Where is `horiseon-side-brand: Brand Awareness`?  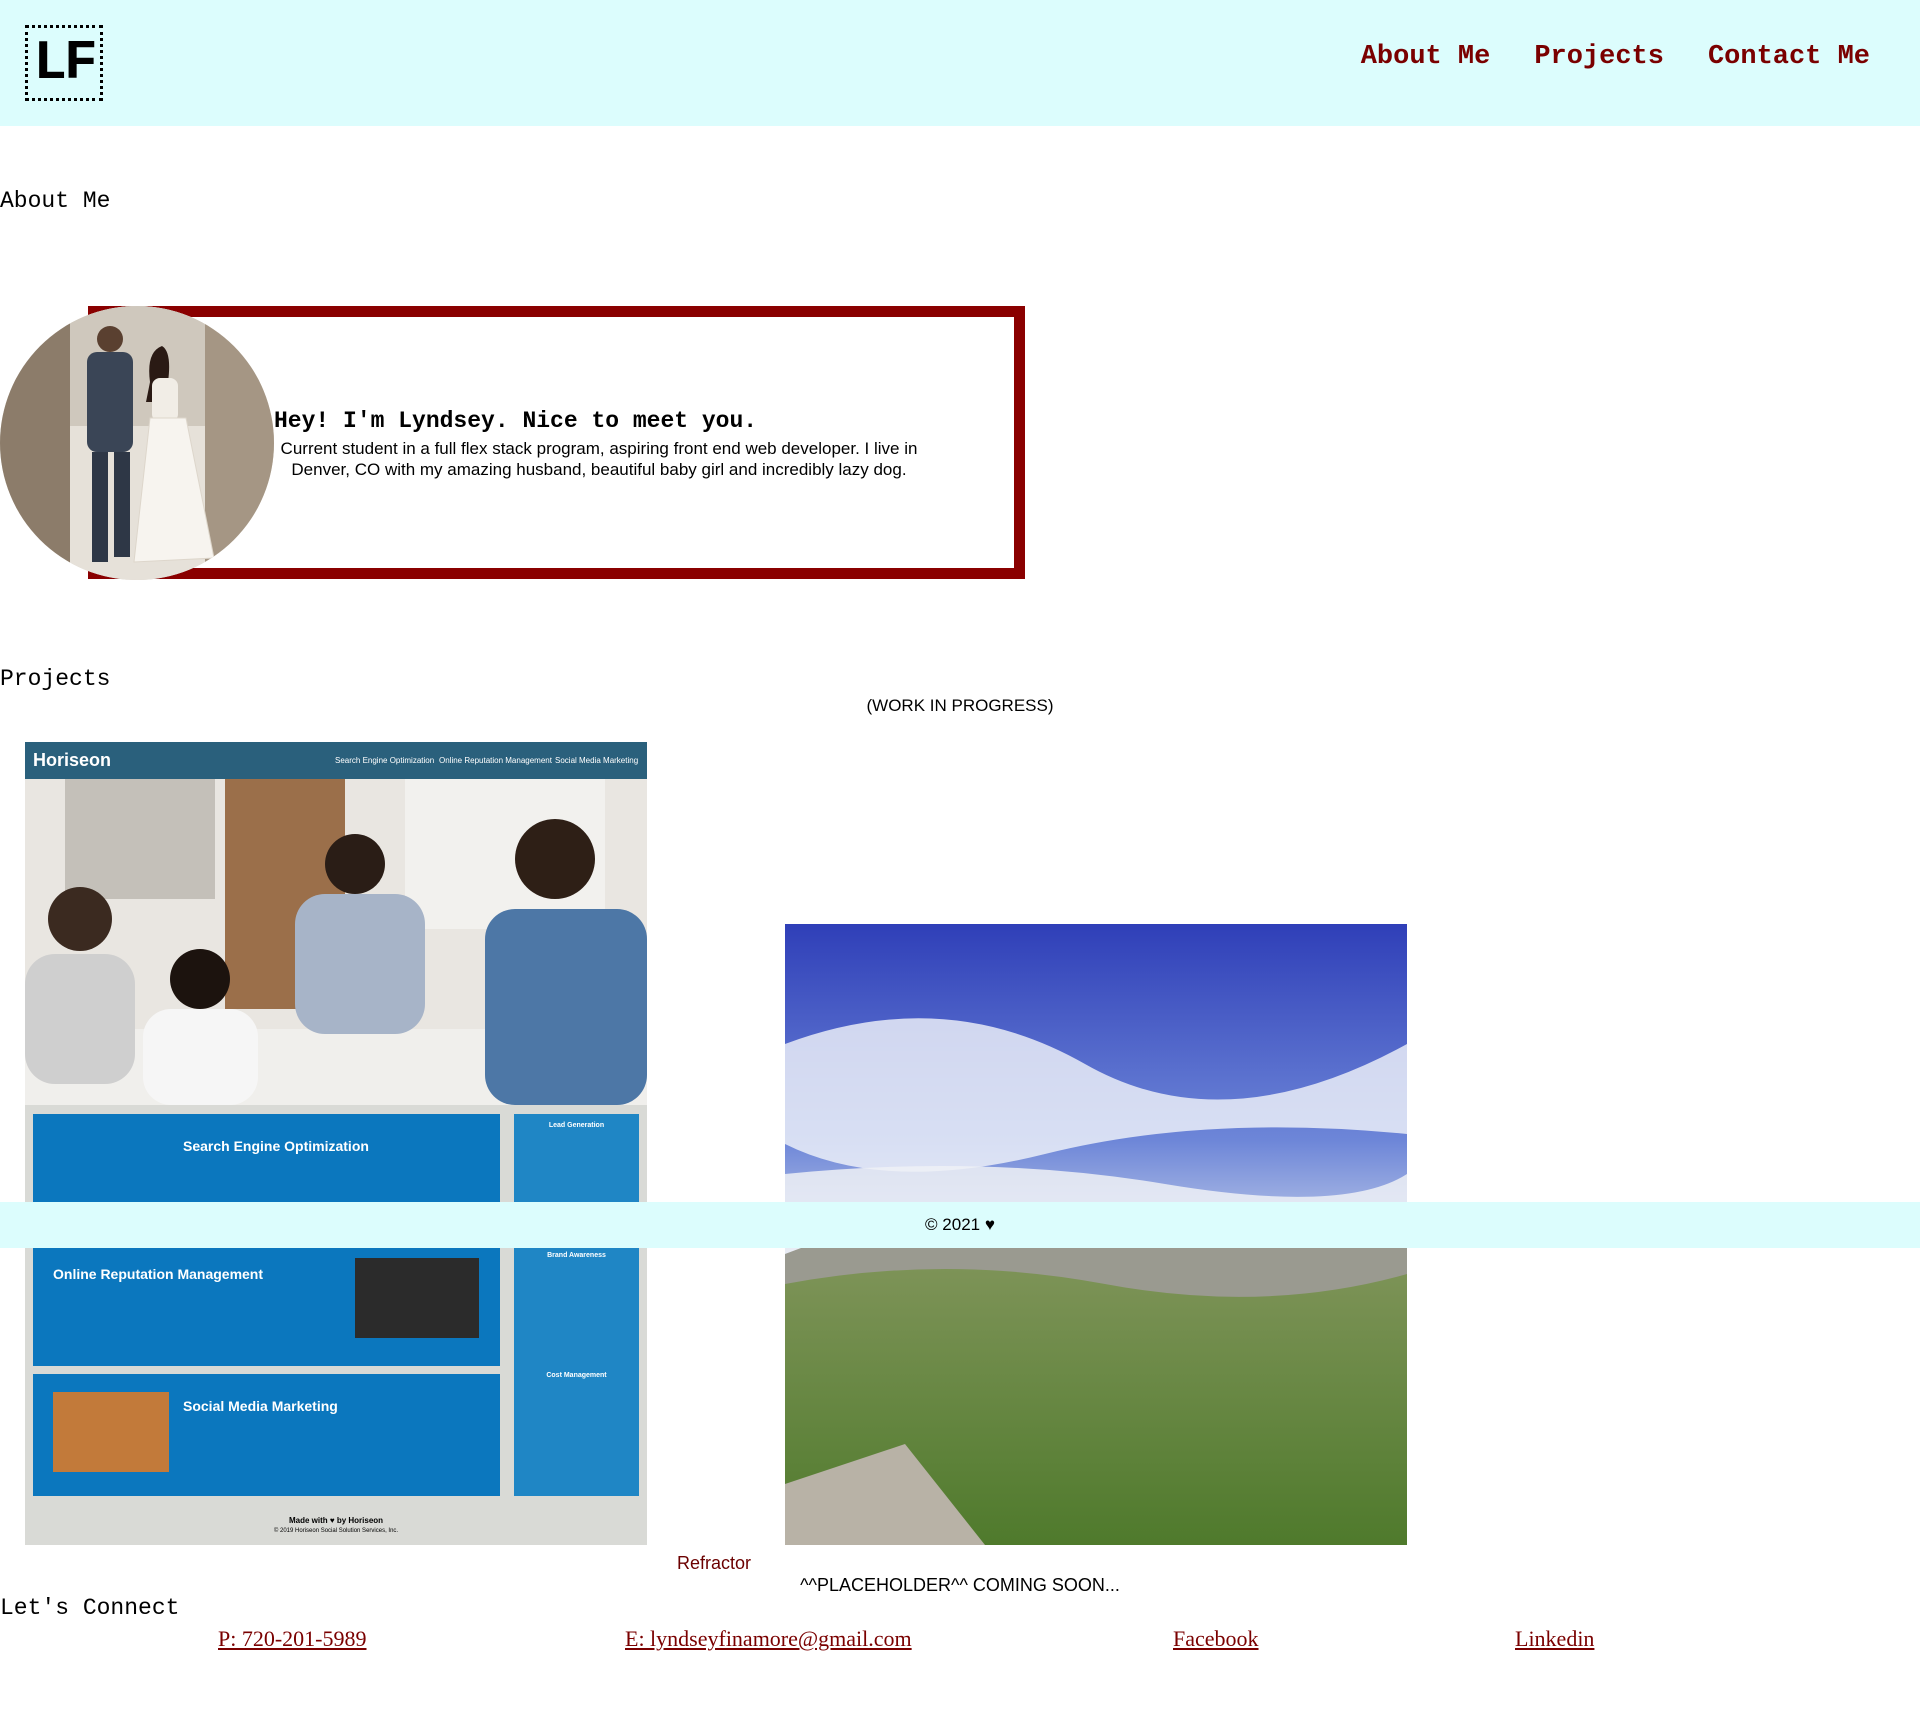 horiseon-side-brand: Brand Awareness is located at coordinates (576, 1255).